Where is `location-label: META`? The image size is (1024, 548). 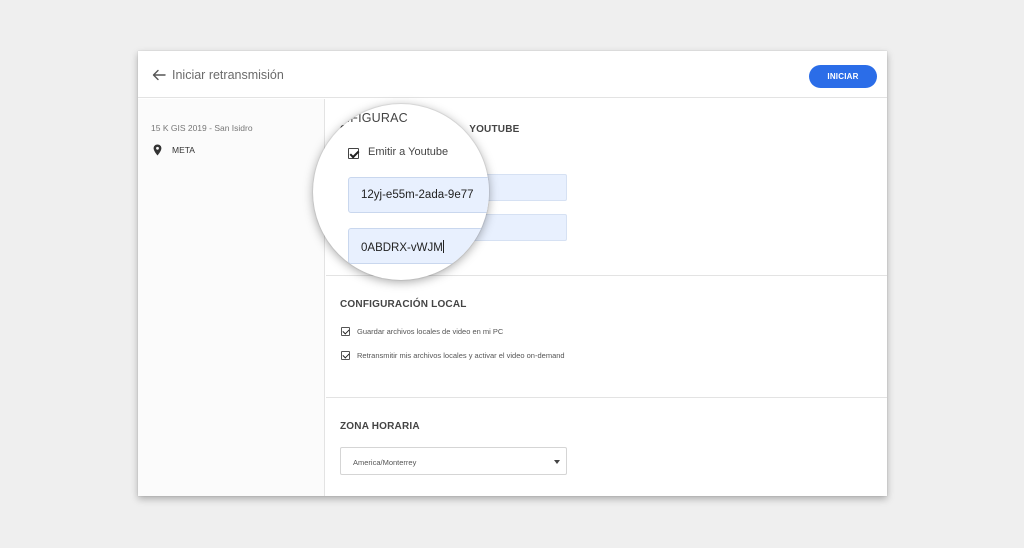
location-label: META is located at coordinates (183, 150).